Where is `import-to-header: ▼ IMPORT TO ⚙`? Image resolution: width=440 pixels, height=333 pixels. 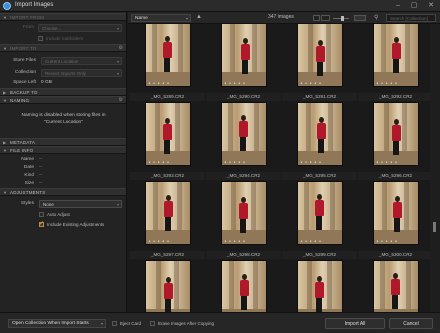 import-to-header: ▼ IMPORT TO ⚙ is located at coordinates (63, 48).